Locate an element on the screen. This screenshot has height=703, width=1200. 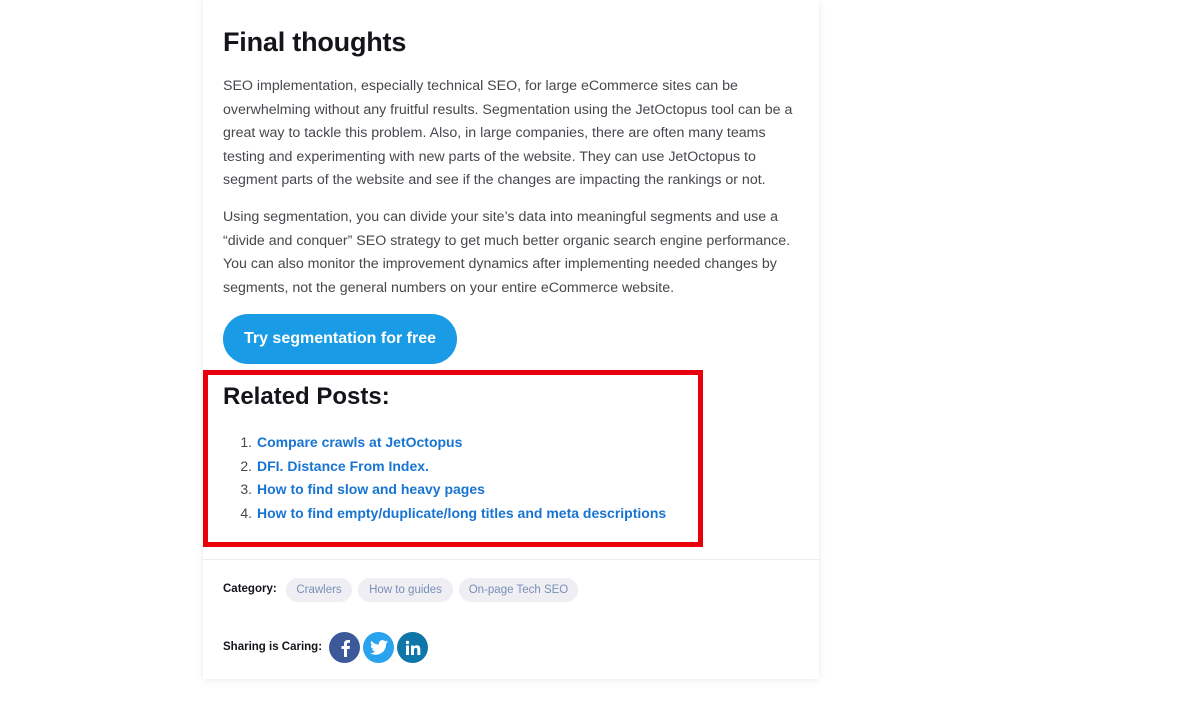
twitter-share-button is located at coordinates (378, 647).